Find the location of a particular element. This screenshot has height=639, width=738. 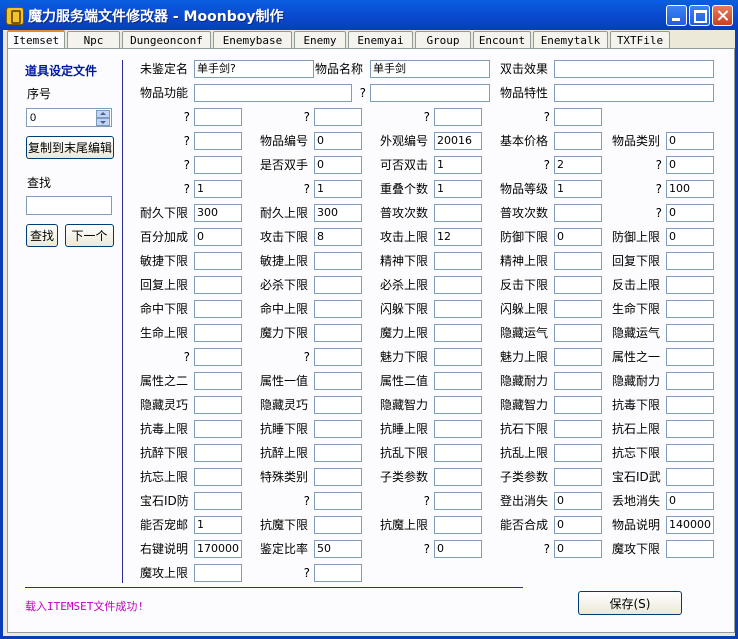

field-input: 50 is located at coordinates (338, 549).